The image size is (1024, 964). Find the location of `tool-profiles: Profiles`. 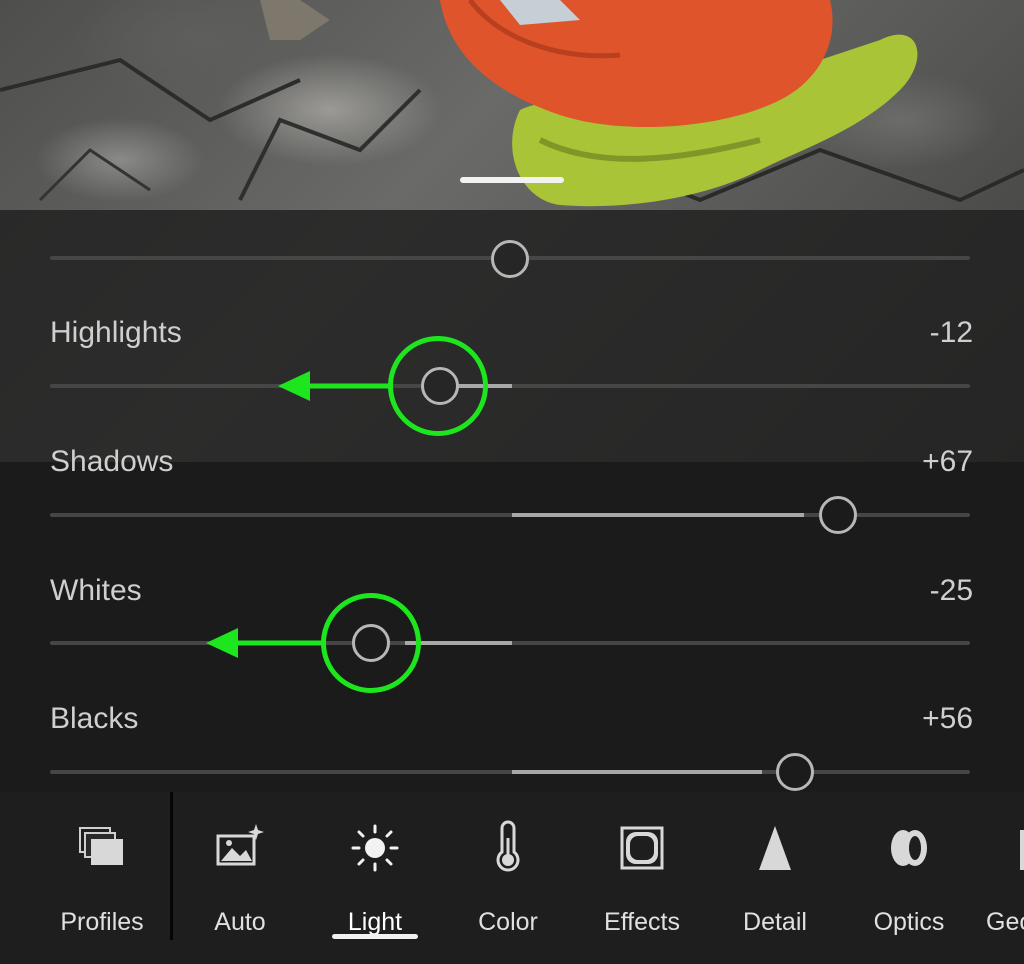

tool-profiles: Profiles is located at coordinates (102, 877).